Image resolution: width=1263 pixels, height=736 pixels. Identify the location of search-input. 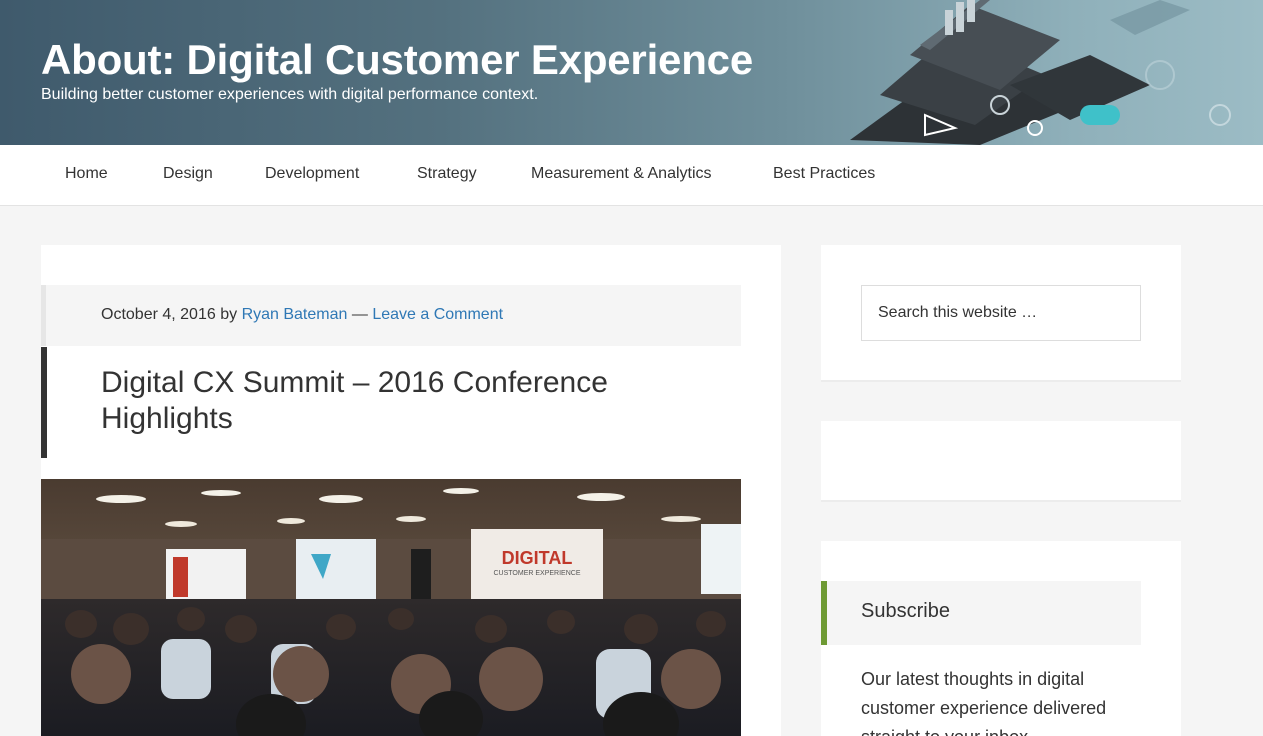
(1001, 313).